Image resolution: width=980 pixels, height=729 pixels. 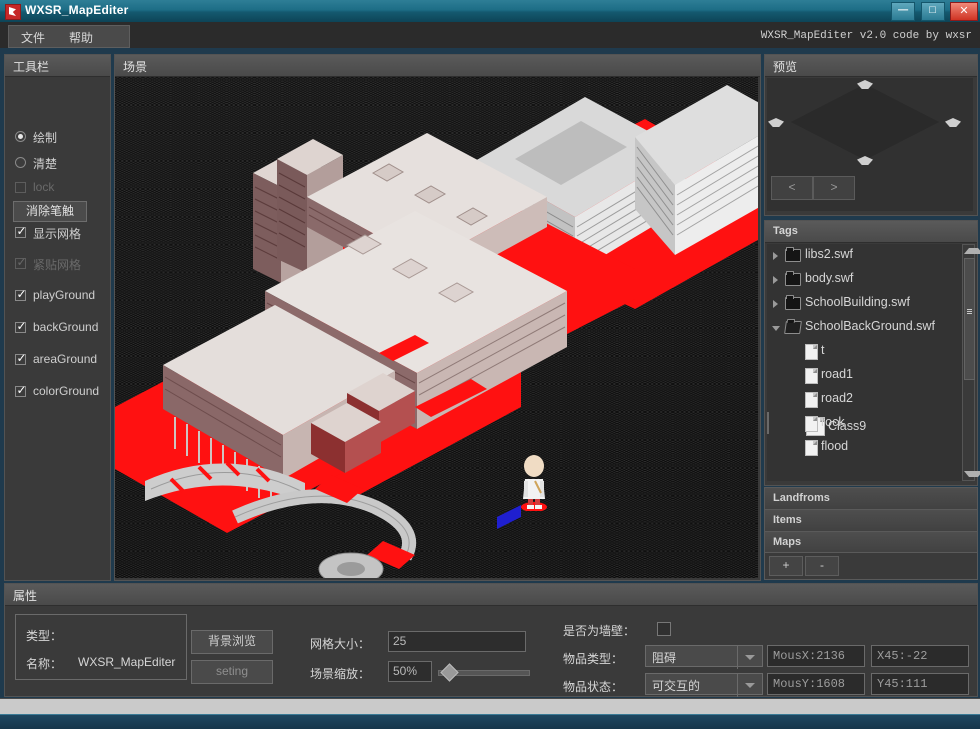 What do you see at coordinates (44, 664) in the screenshot?
I see `name-label: 名称：` at bounding box center [44, 664].